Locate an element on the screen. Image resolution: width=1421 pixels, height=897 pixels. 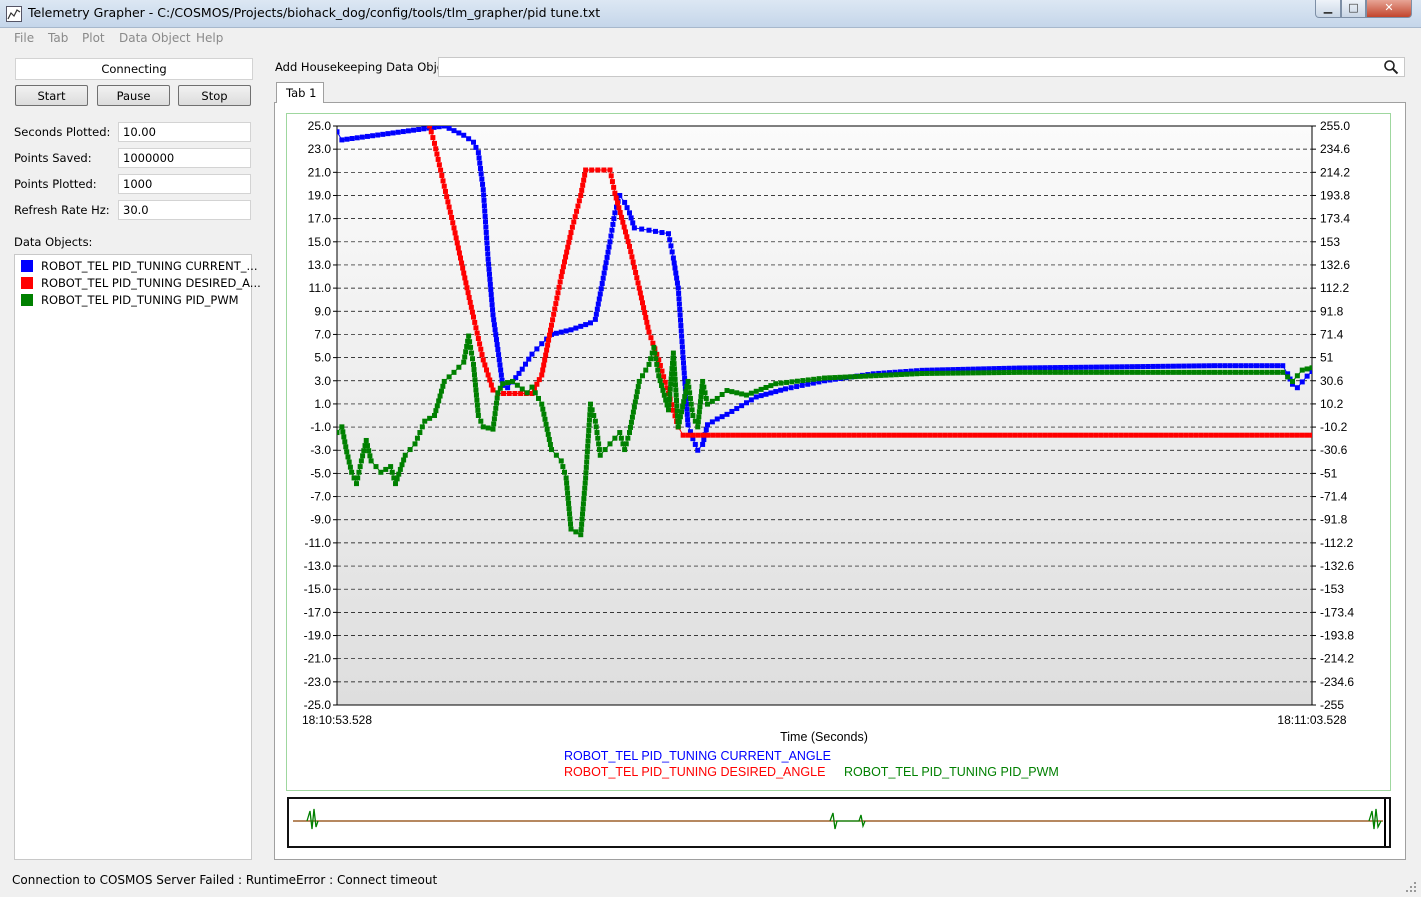
minimize-button: ▁ is located at coordinates (1328, 9).